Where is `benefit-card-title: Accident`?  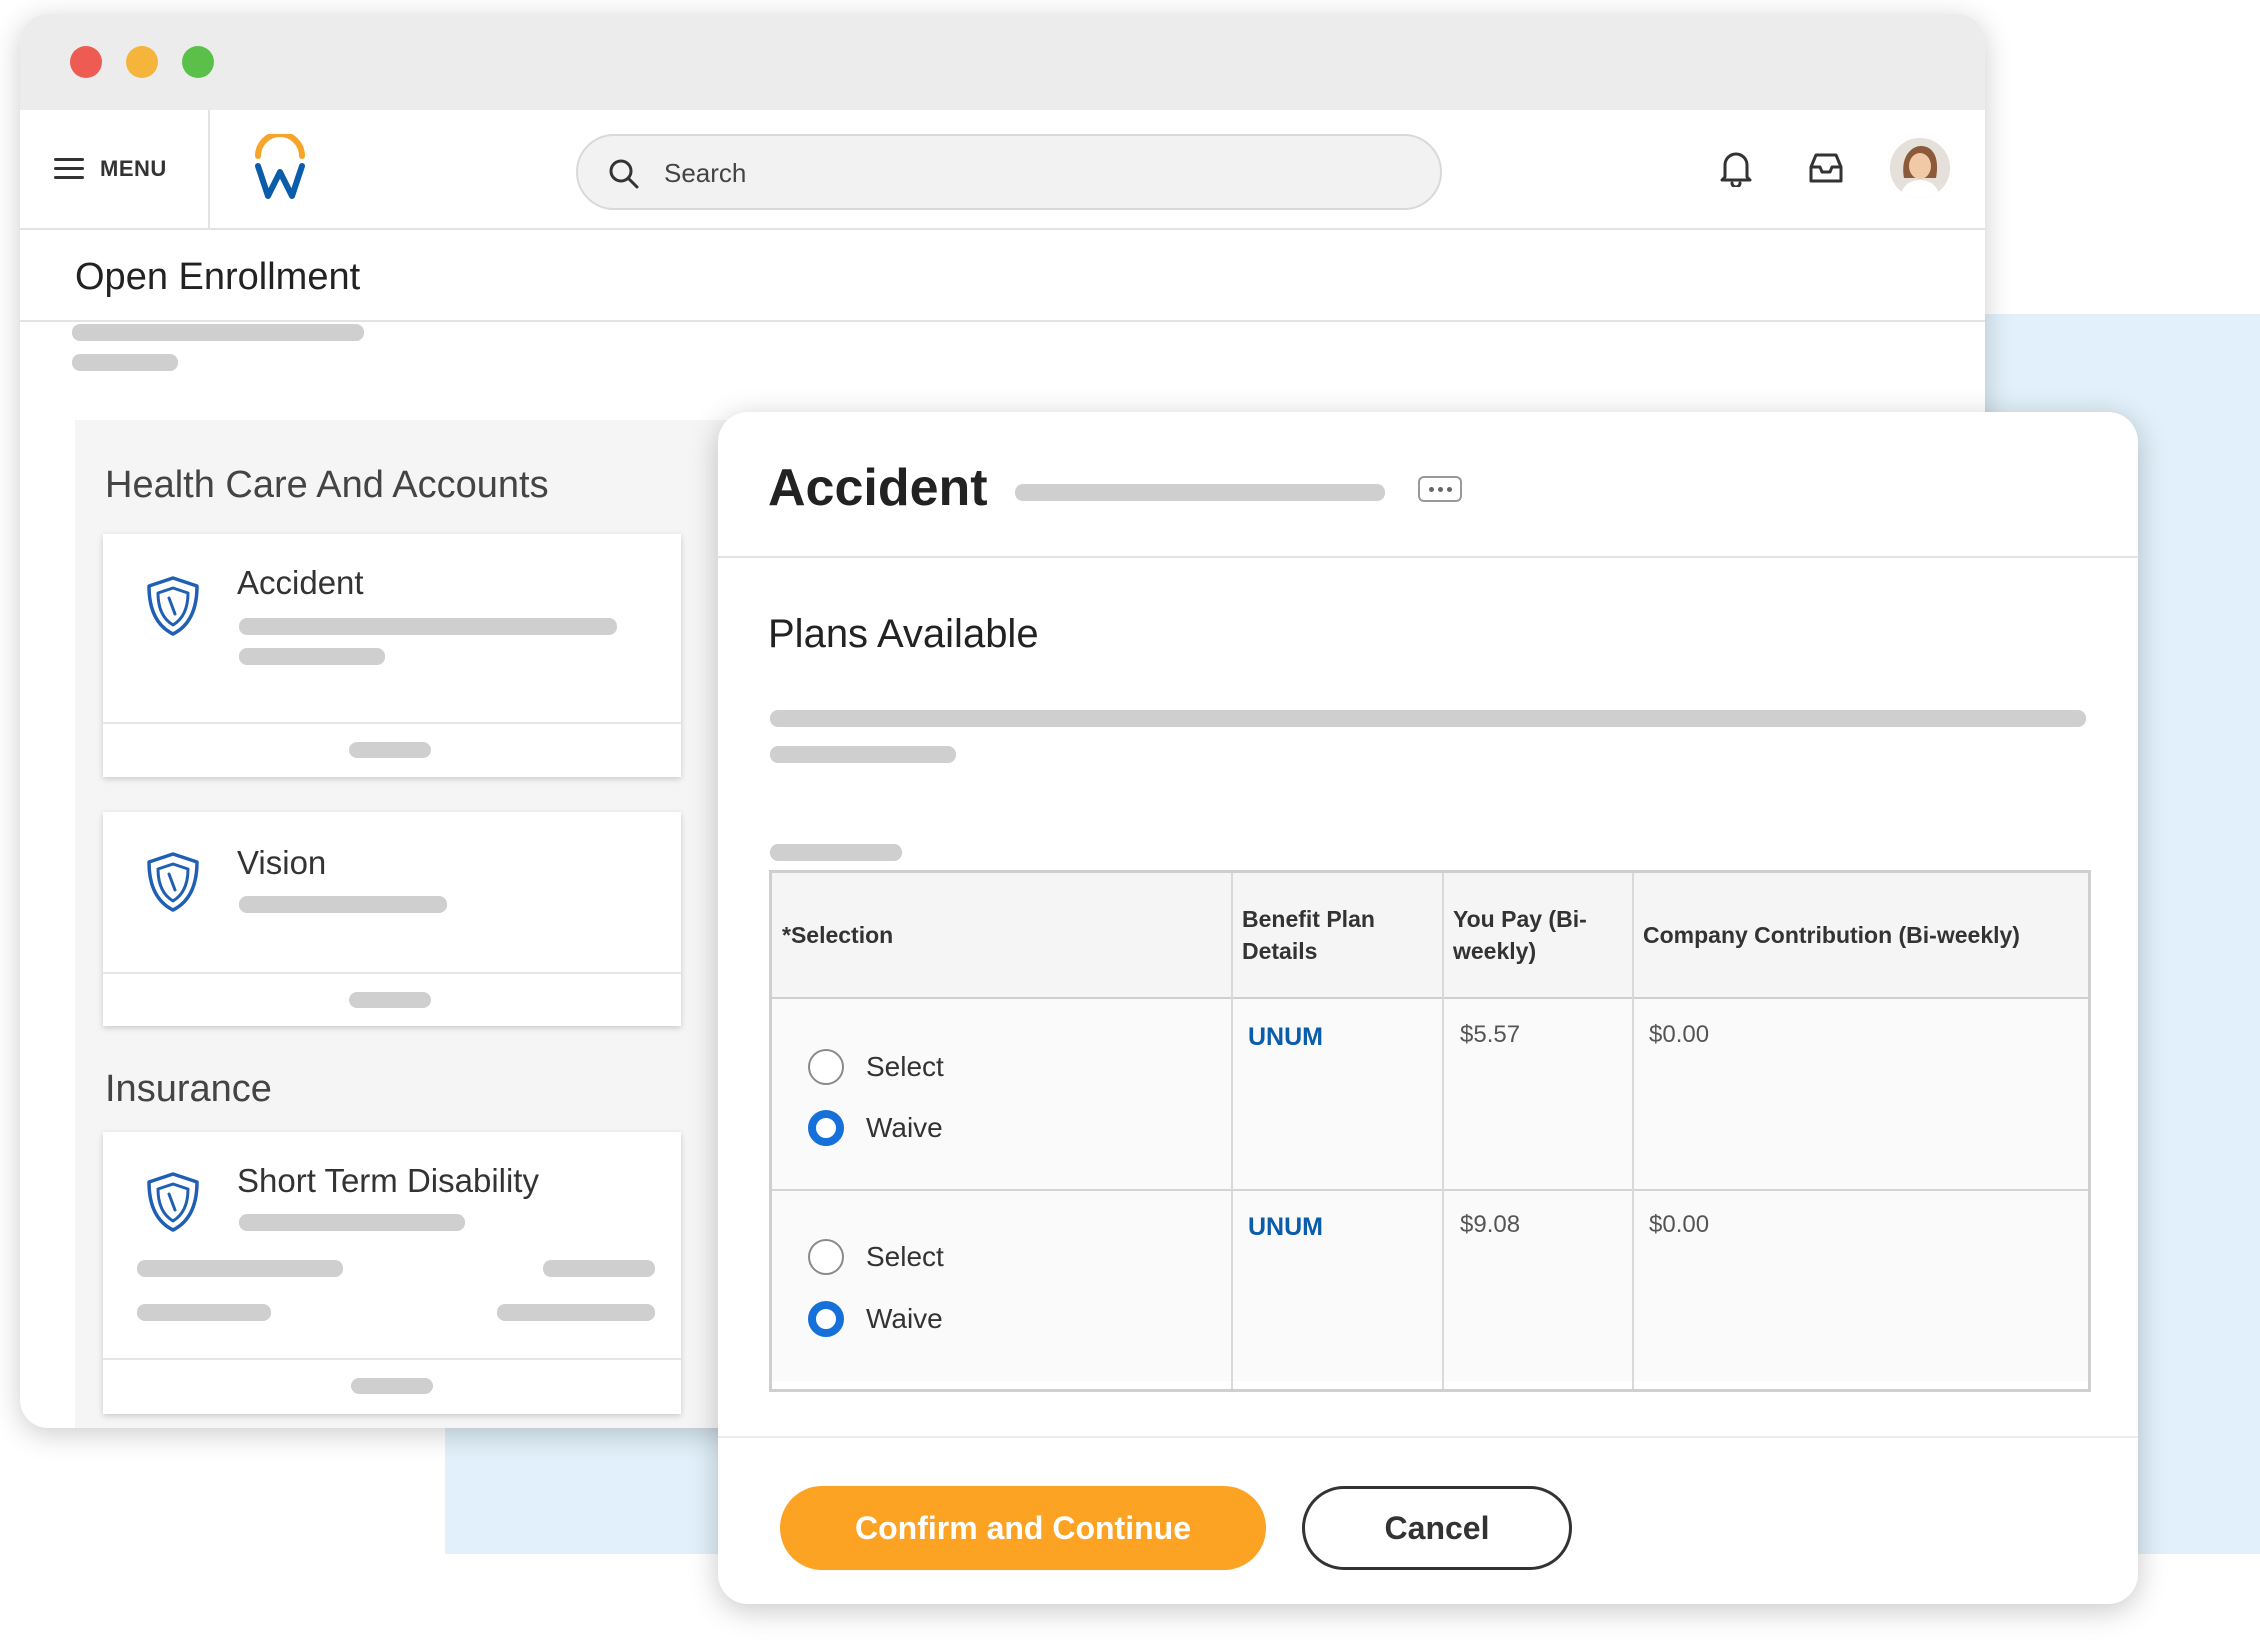 benefit-card-title: Accident is located at coordinates (300, 582).